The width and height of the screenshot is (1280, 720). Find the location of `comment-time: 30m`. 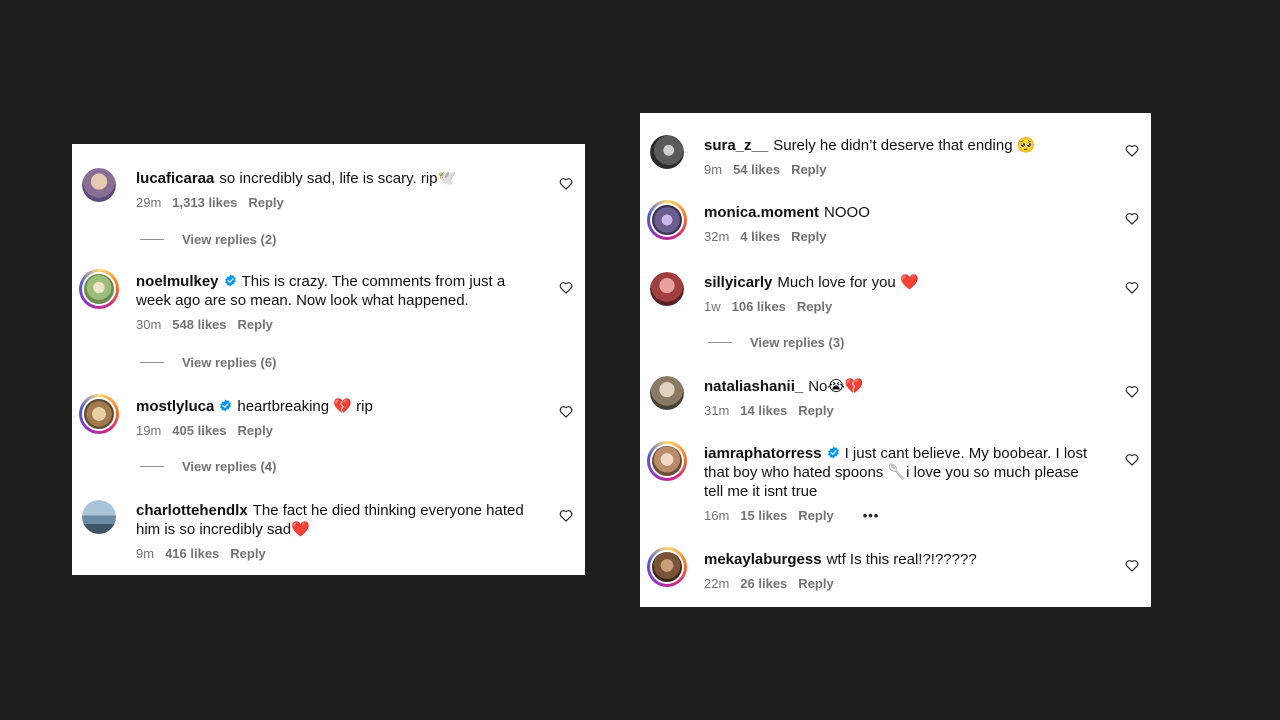

comment-time: 30m is located at coordinates (149, 324).